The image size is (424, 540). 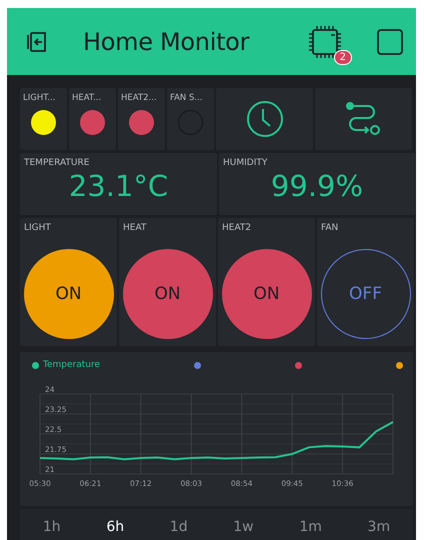 What do you see at coordinates (51, 527) in the screenshot?
I see `range-tab: 1h` at bounding box center [51, 527].